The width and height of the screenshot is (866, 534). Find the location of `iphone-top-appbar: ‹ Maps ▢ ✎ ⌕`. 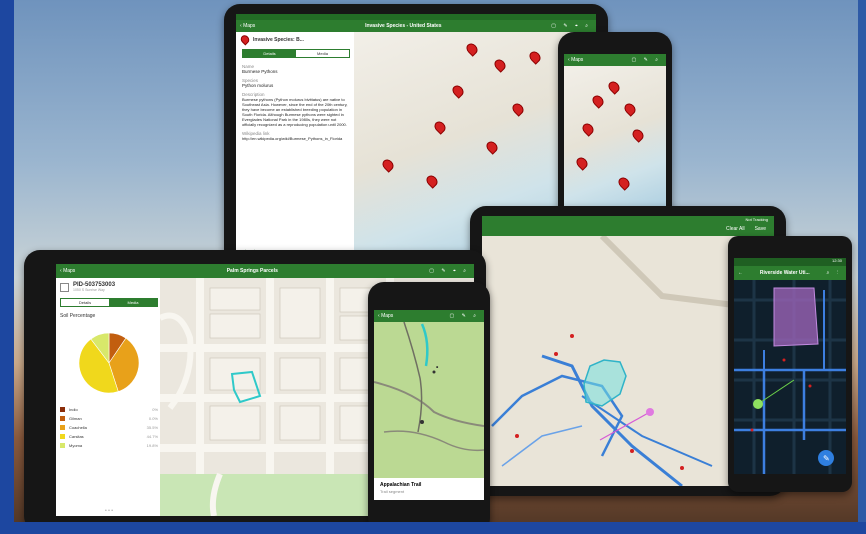

iphone-top-appbar: ‹ Maps ▢ ✎ ⌕ is located at coordinates (615, 60).